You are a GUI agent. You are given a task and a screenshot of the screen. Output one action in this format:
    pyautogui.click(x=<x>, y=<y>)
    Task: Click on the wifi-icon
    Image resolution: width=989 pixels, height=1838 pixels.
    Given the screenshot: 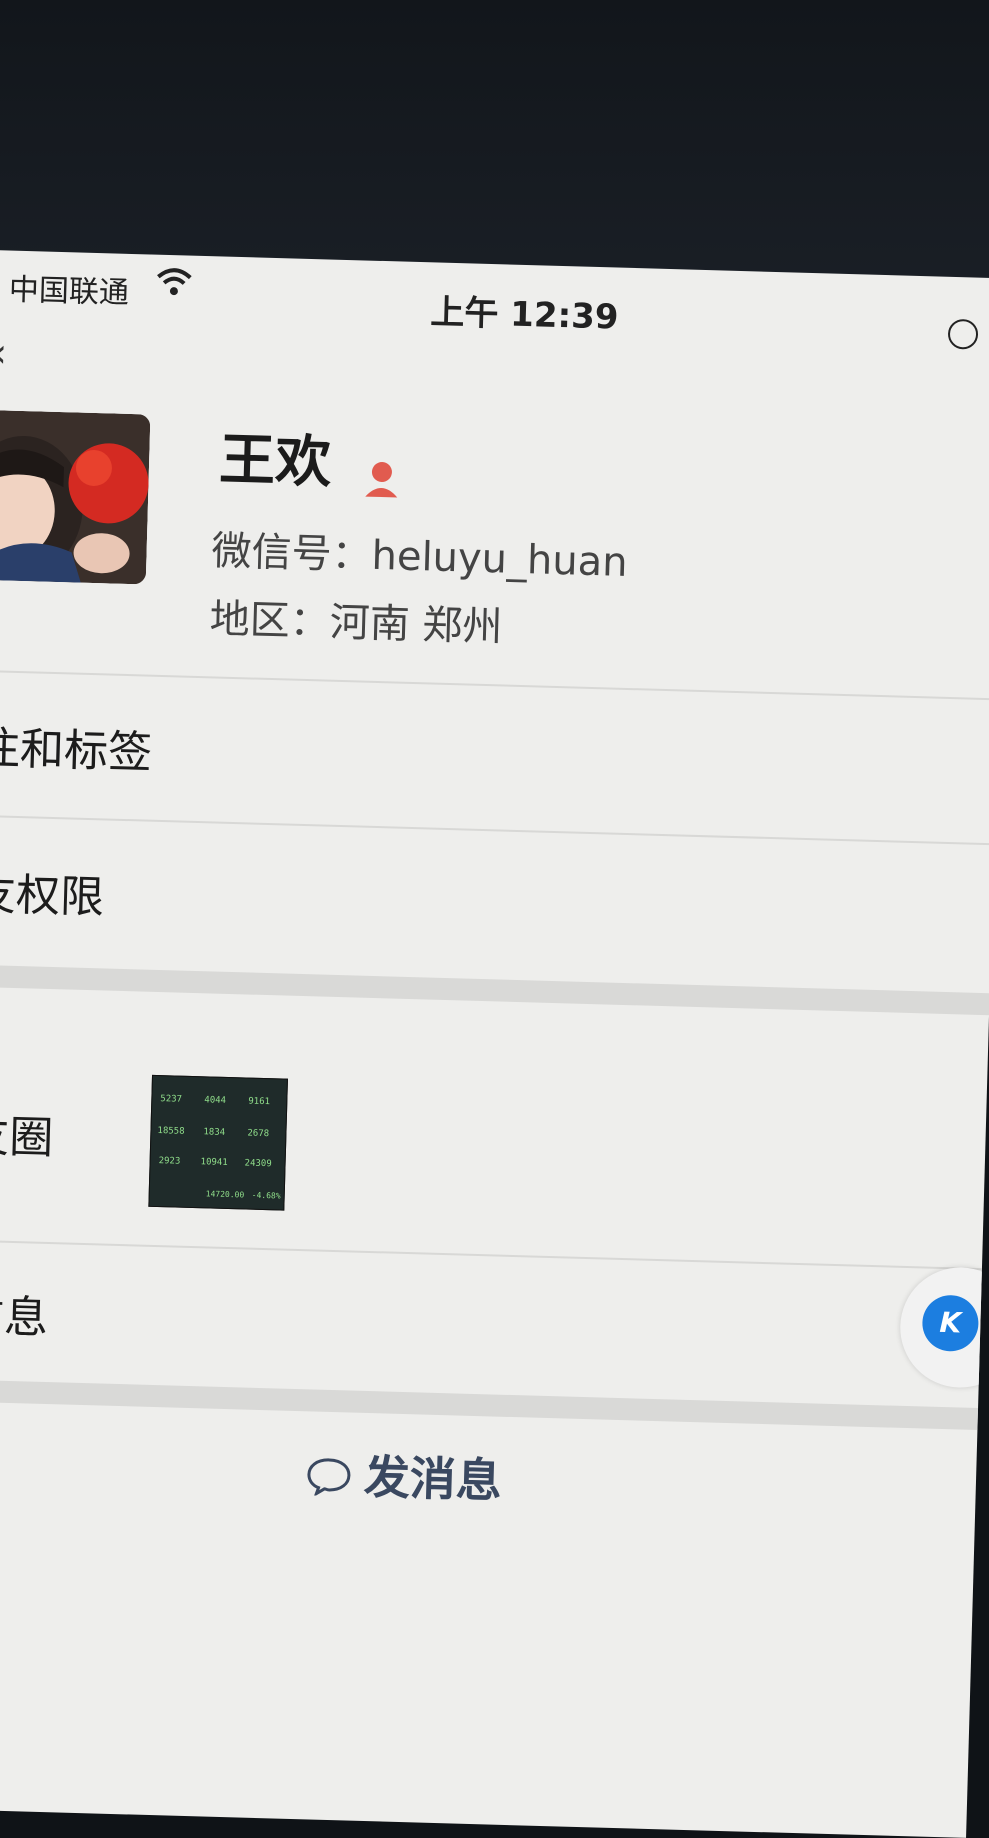 What is the action you would take?
    pyautogui.click(x=174, y=282)
    